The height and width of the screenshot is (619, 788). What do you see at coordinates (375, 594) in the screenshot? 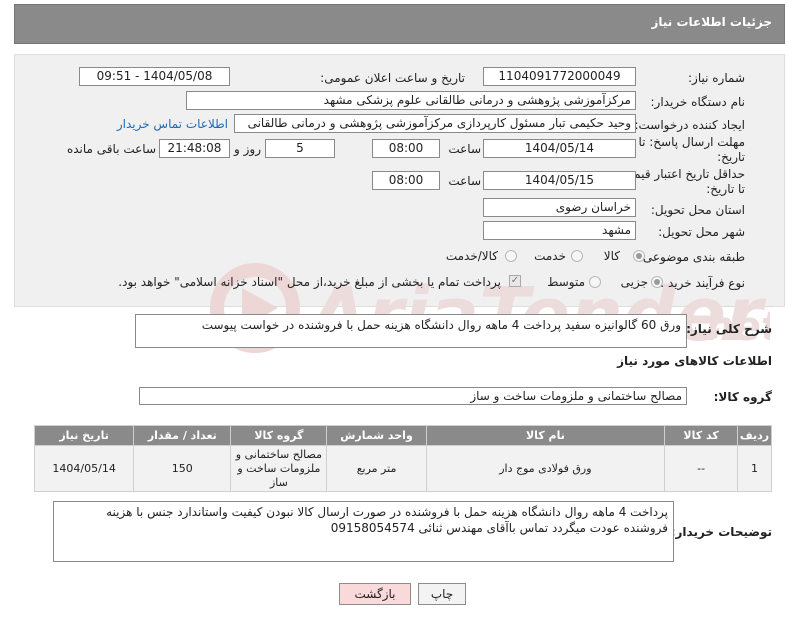
I see `back-button: بازگشت` at bounding box center [375, 594].